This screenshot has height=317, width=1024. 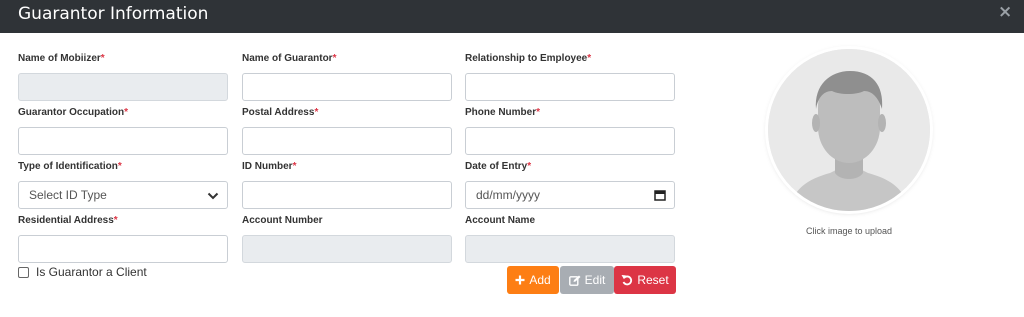 I want to click on guarantor-name-input, so click(x=347, y=87).